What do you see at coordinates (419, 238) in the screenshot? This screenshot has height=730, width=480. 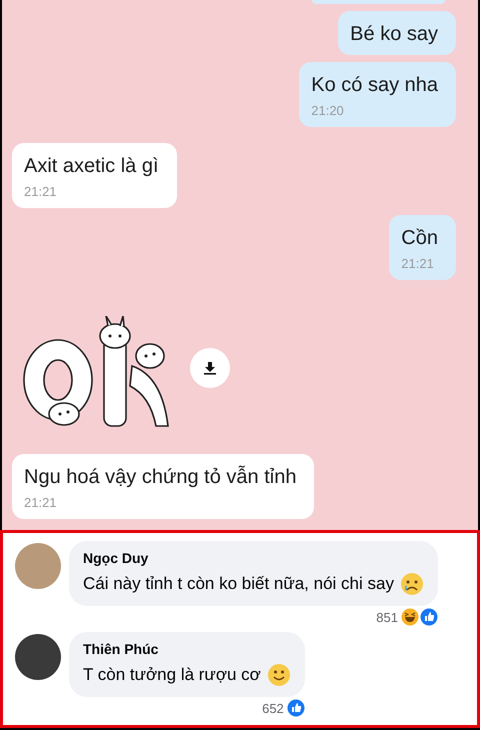 I see `message-text: Cồn` at bounding box center [419, 238].